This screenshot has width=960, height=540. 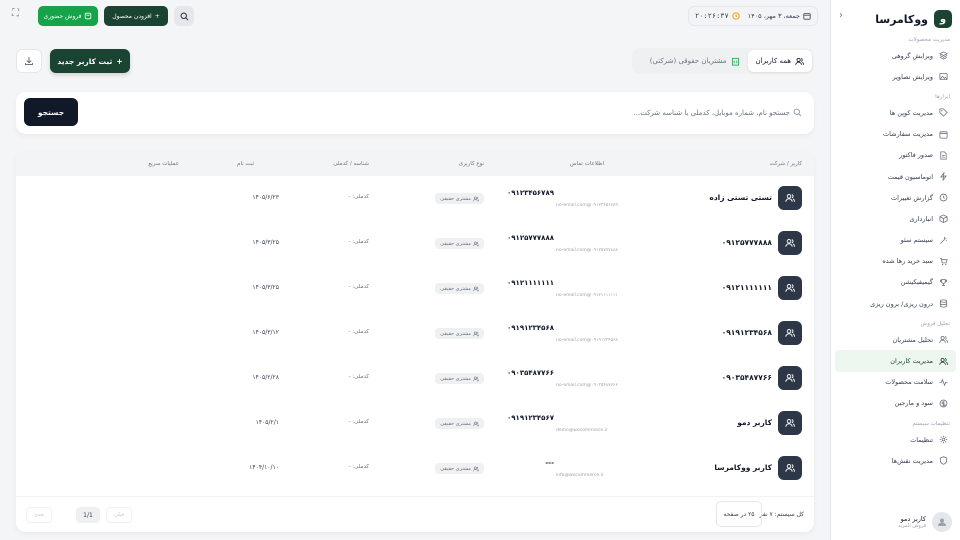 What do you see at coordinates (68, 16) in the screenshot?
I see `pos-button: فروش حضوری` at bounding box center [68, 16].